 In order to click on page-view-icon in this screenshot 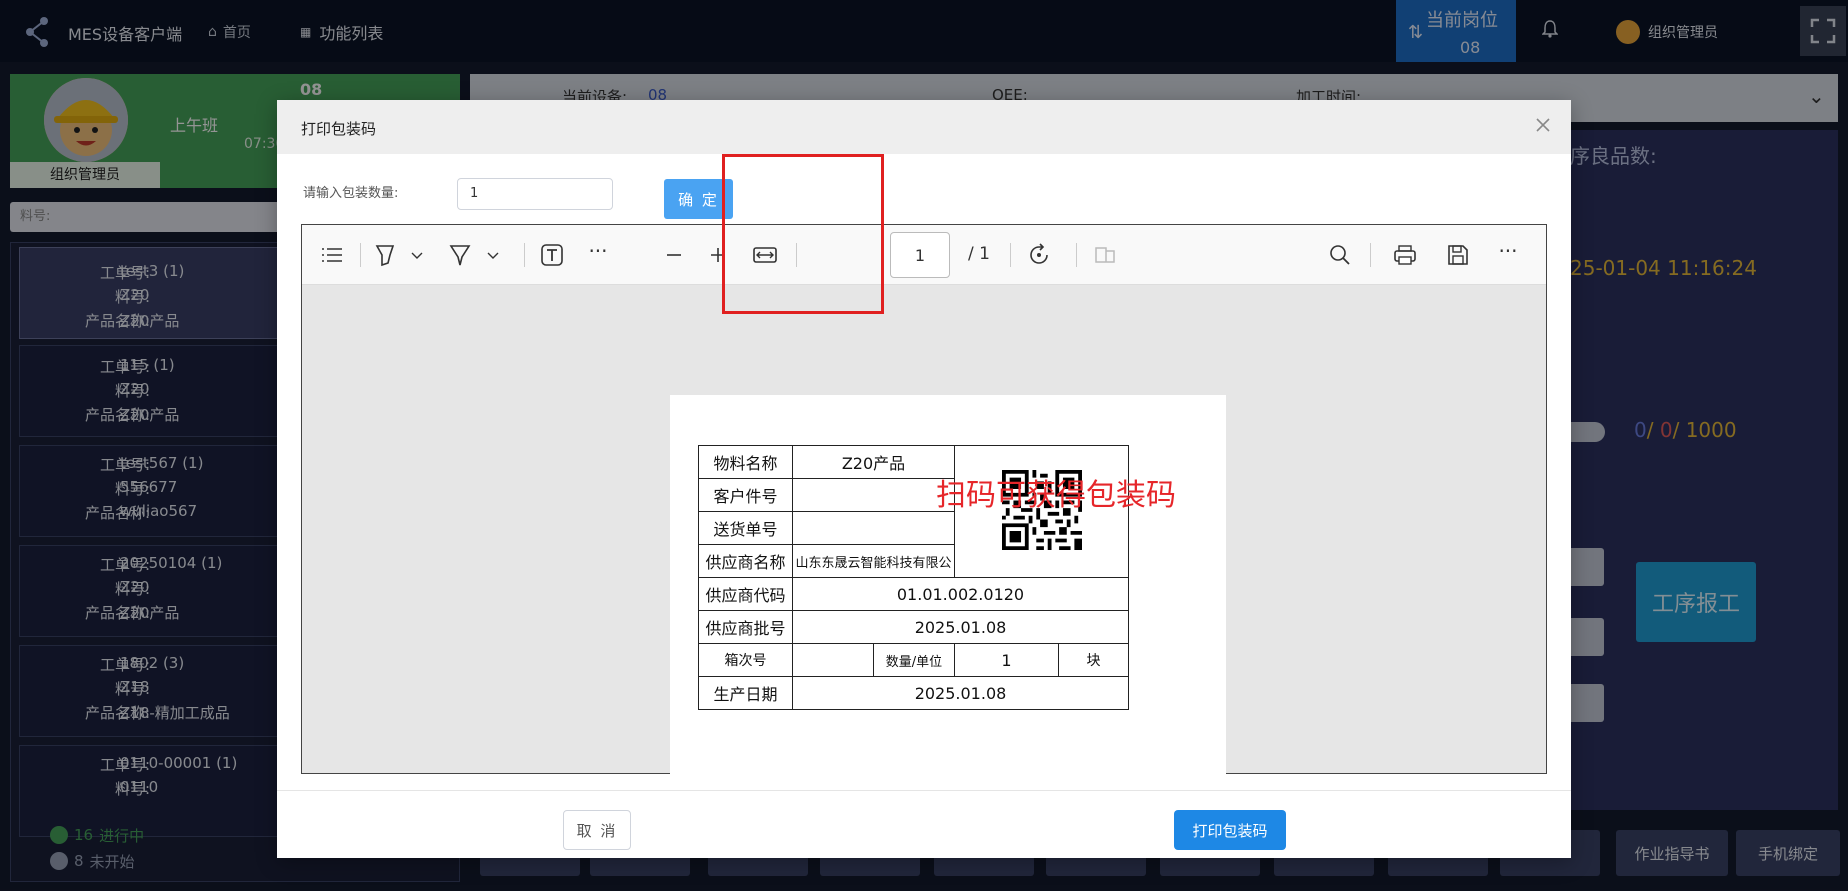, I will do `click(1105, 255)`.